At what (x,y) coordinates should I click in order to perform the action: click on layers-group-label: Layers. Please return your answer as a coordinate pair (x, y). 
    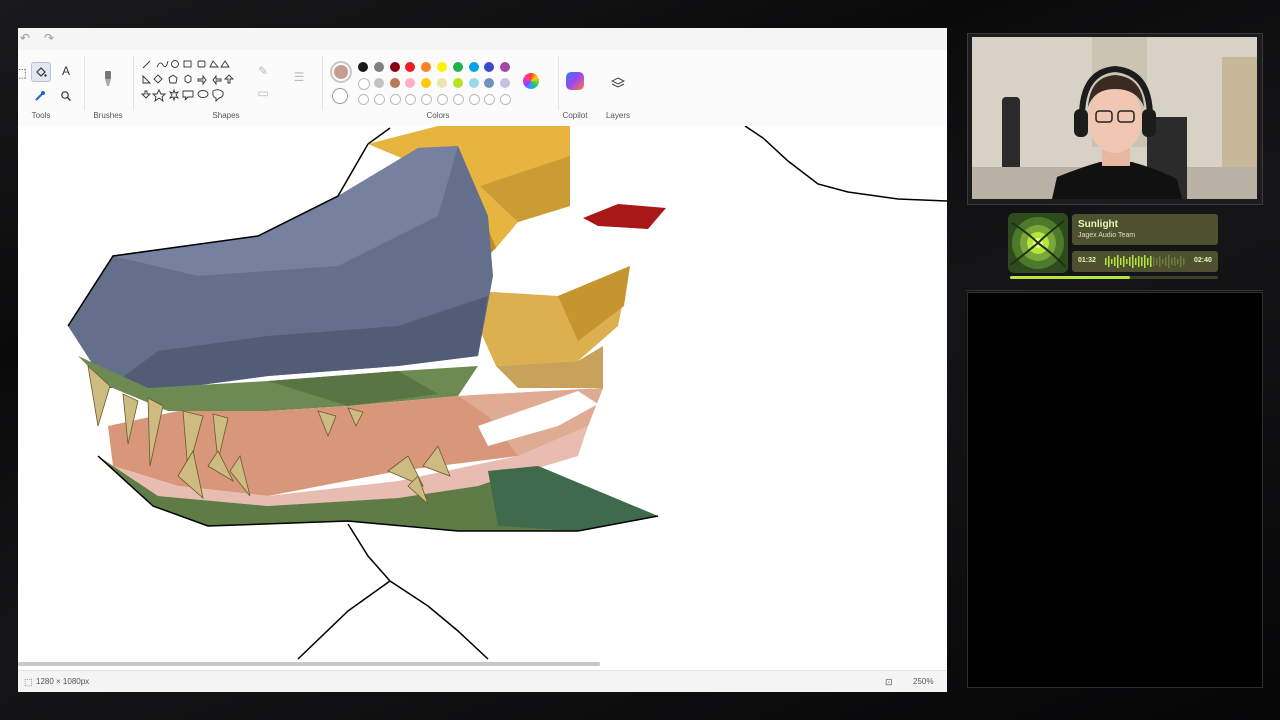
    Looking at the image, I should click on (617, 115).